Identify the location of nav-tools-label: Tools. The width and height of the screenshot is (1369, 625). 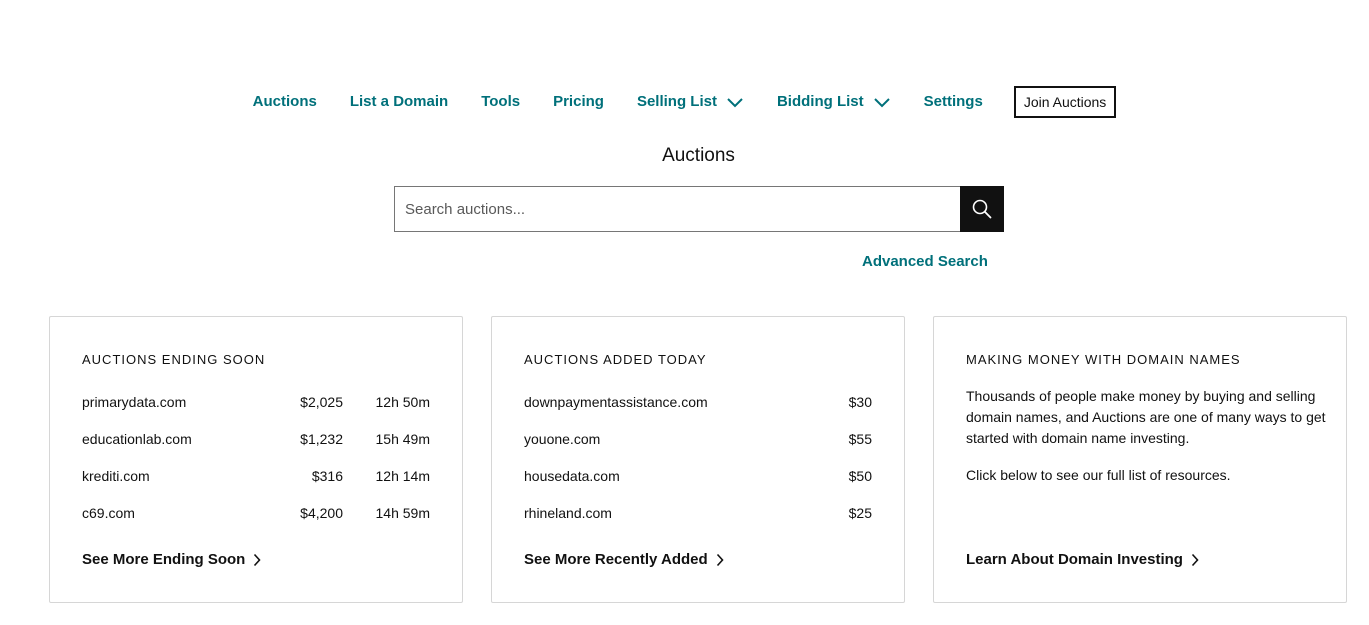
(501, 101).